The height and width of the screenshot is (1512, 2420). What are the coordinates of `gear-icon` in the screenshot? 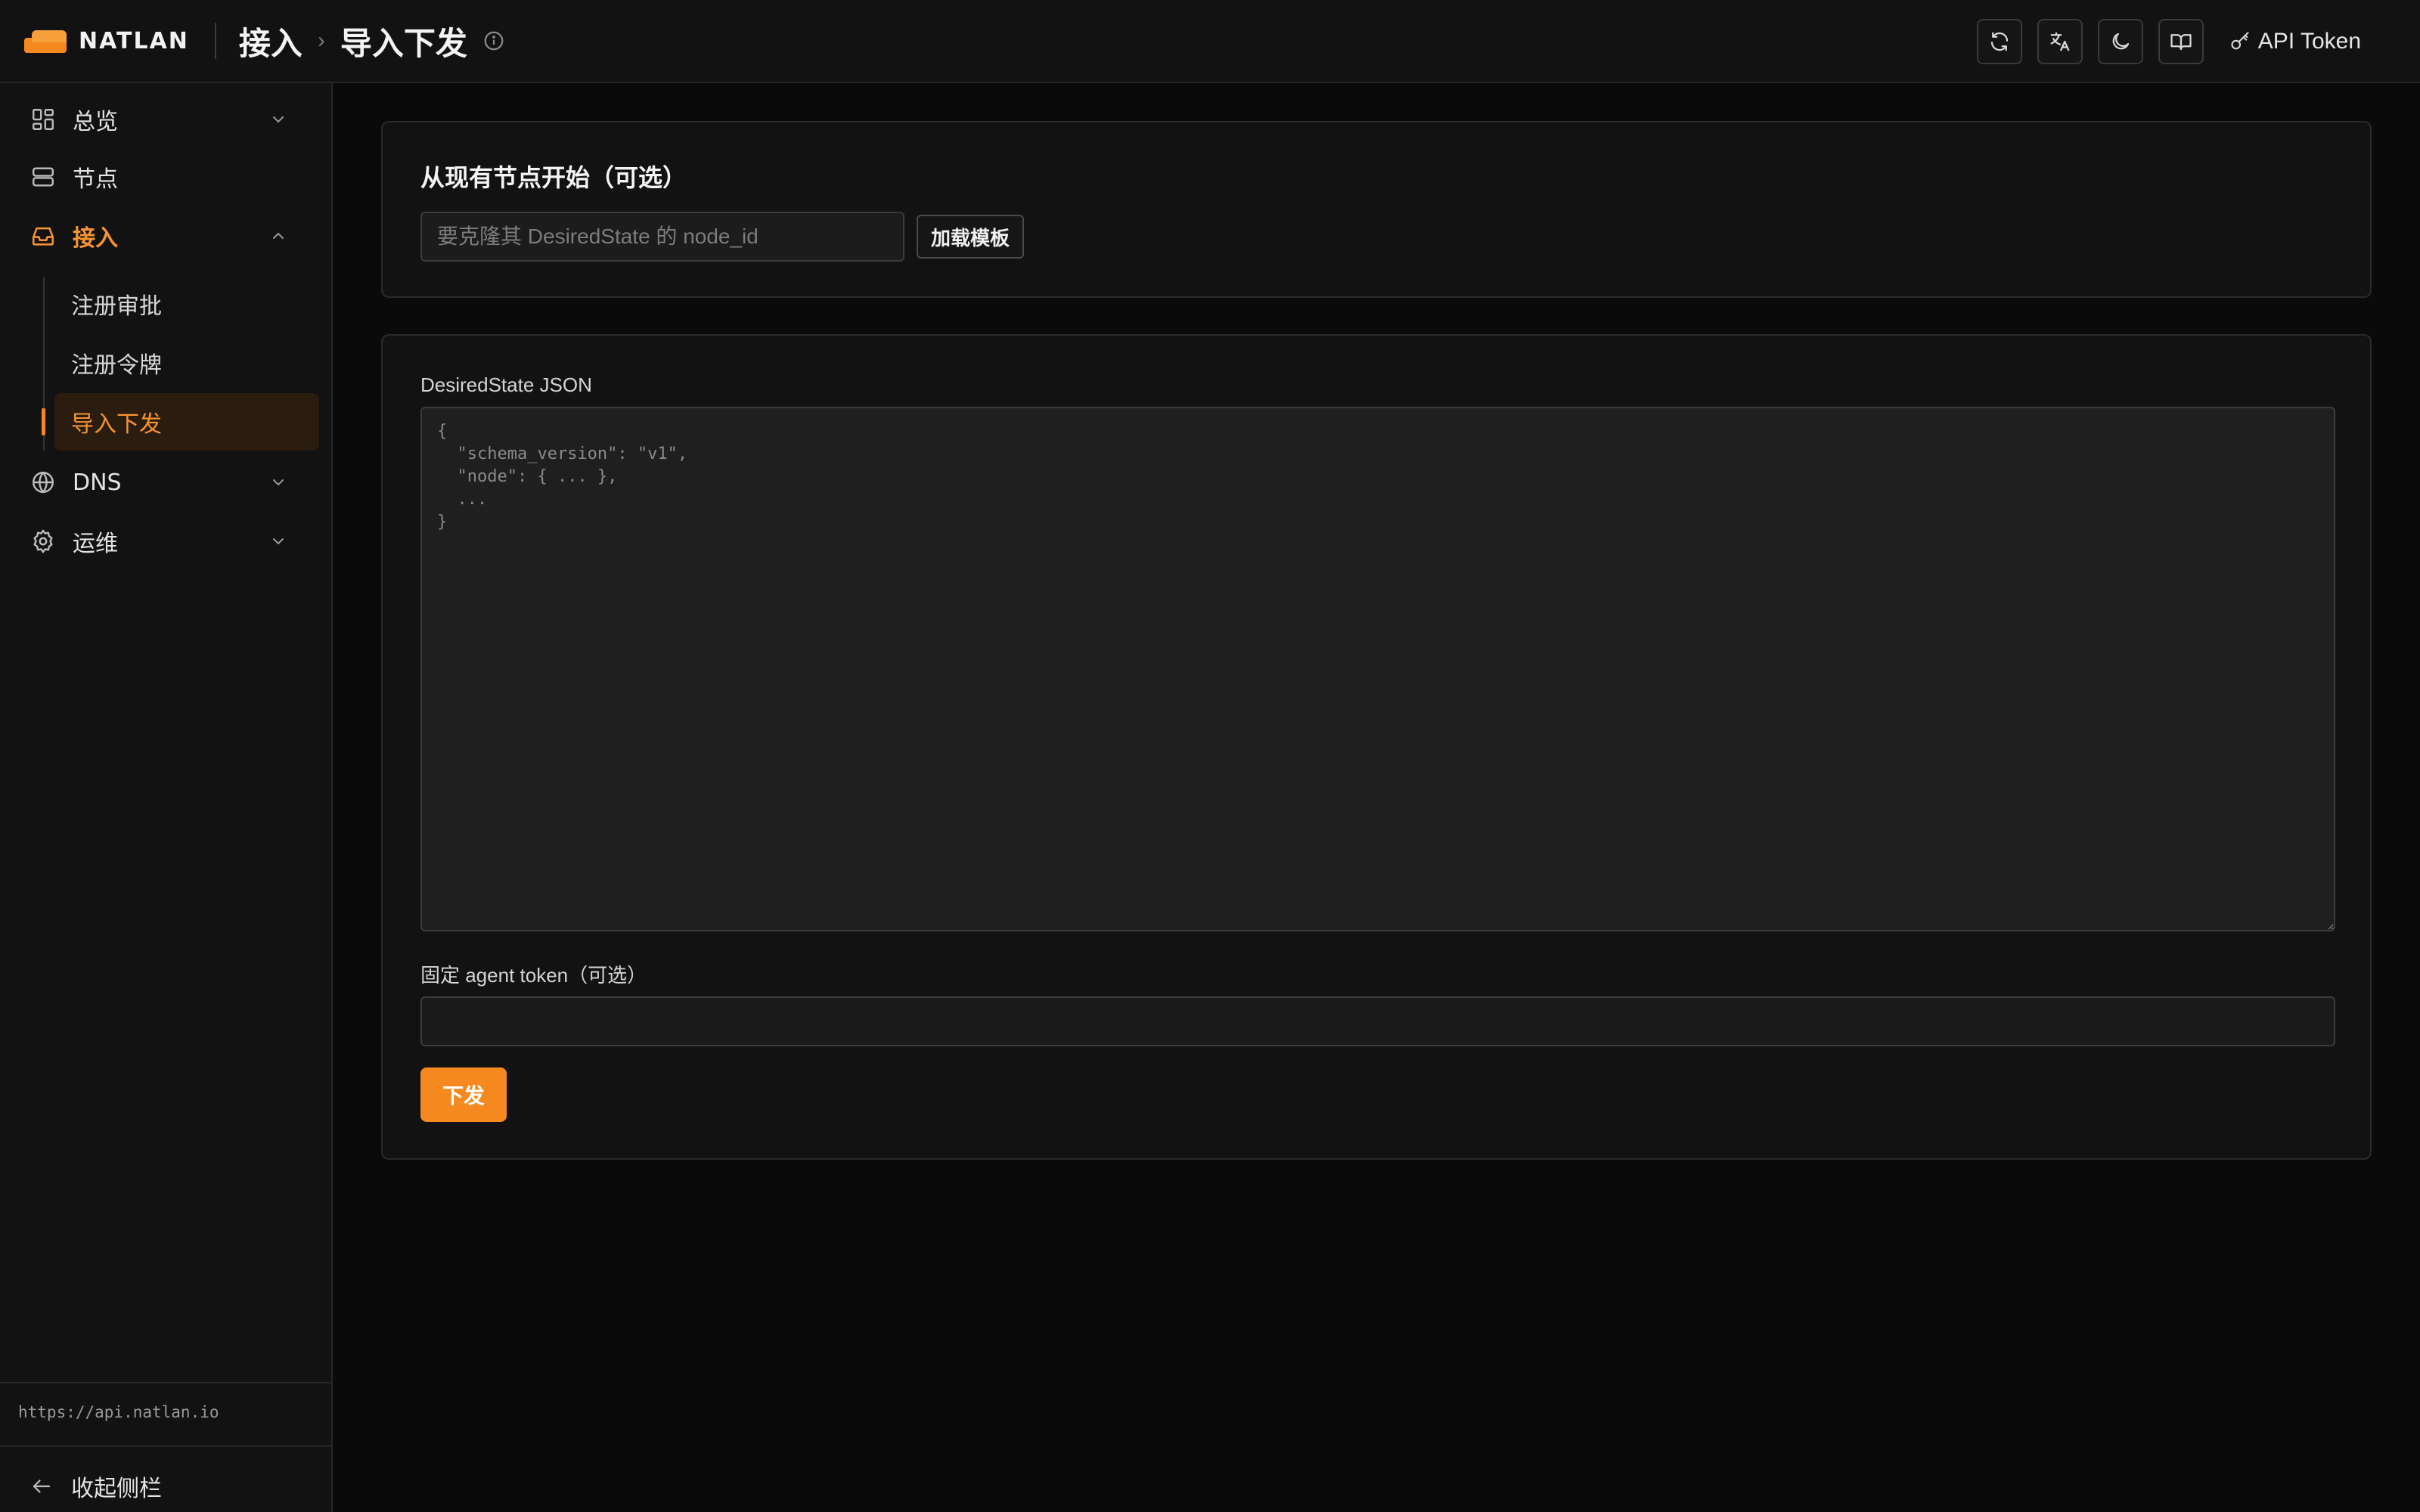 It's located at (43, 541).